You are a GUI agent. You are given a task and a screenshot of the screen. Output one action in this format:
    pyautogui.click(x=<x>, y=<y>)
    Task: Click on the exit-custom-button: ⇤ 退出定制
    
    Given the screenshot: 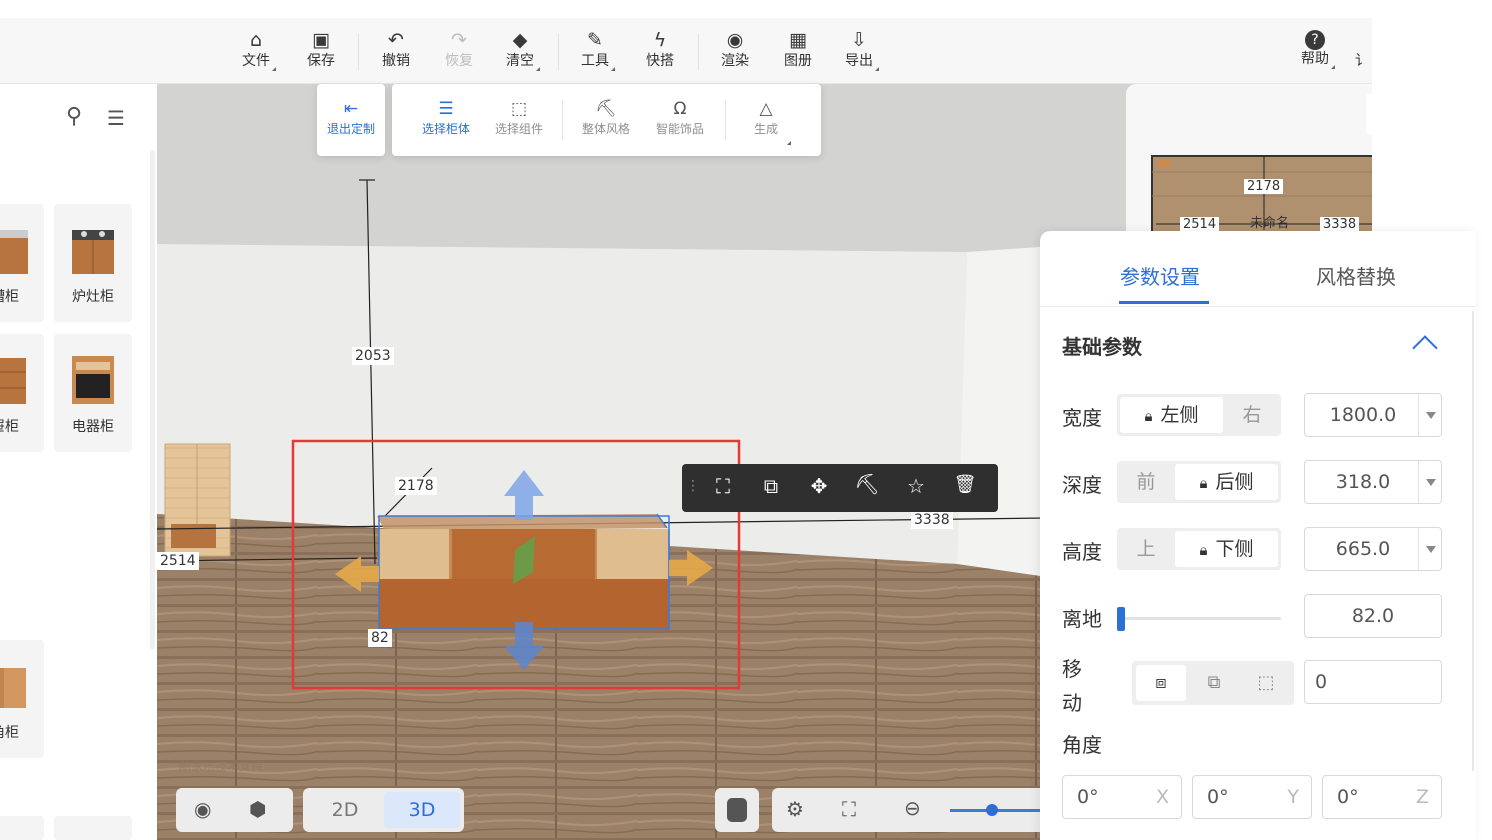 What is the action you would take?
    pyautogui.click(x=351, y=117)
    